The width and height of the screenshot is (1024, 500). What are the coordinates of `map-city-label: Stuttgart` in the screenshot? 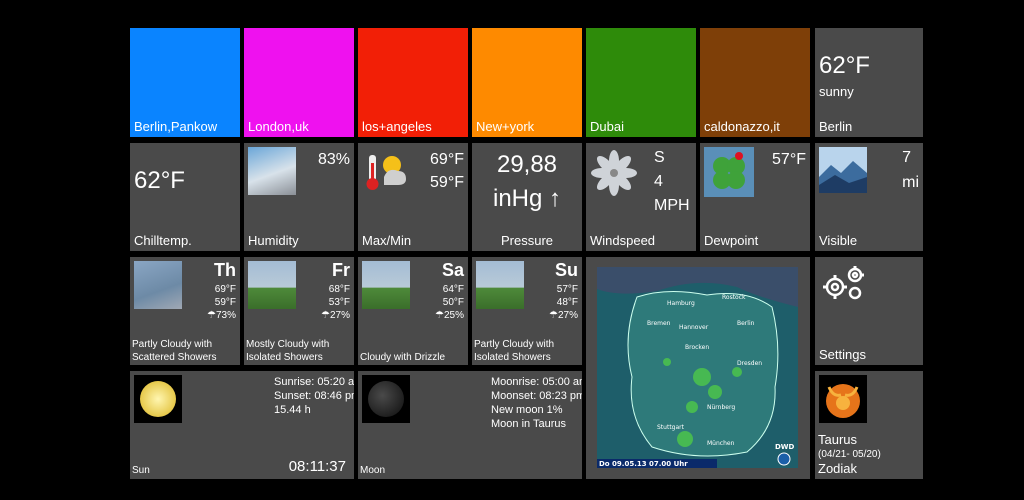 It's located at (671, 427).